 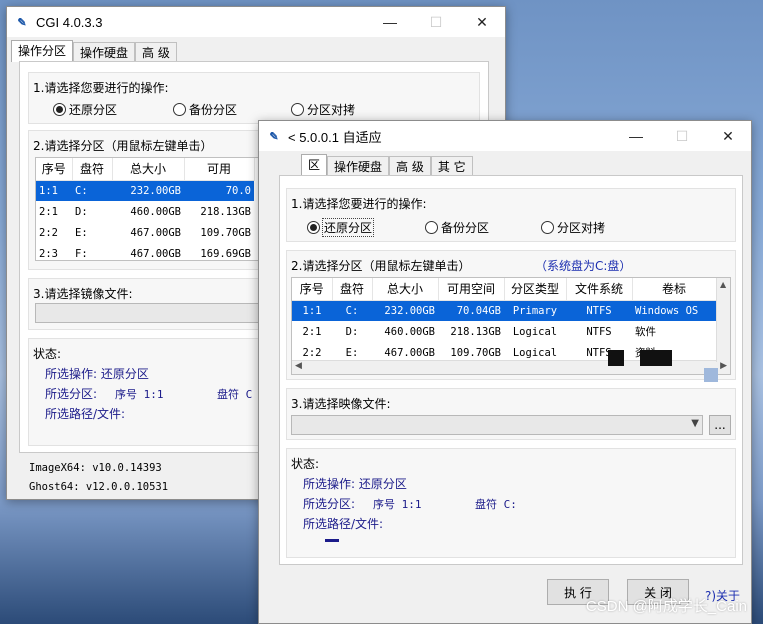 What do you see at coordinates (335, 137) in the screenshot?
I see `front-window-title: < 5.0.0.1 自适应` at bounding box center [335, 137].